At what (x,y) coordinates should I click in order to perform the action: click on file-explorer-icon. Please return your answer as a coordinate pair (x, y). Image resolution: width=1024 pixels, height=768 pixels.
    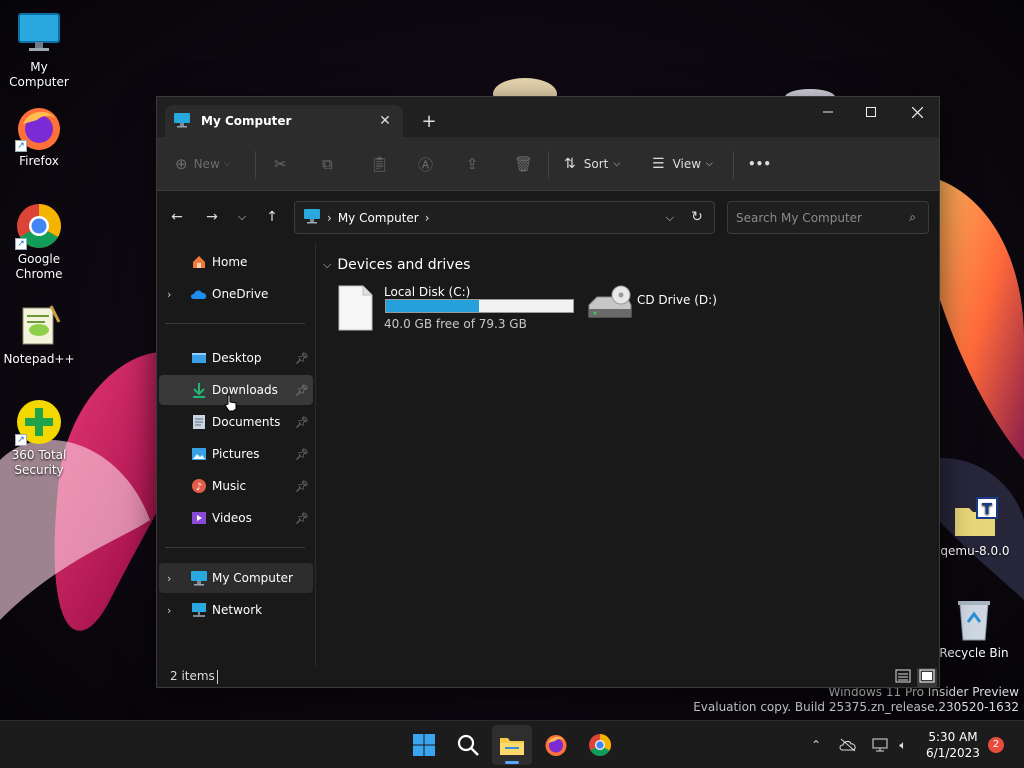
    Looking at the image, I should click on (512, 746).